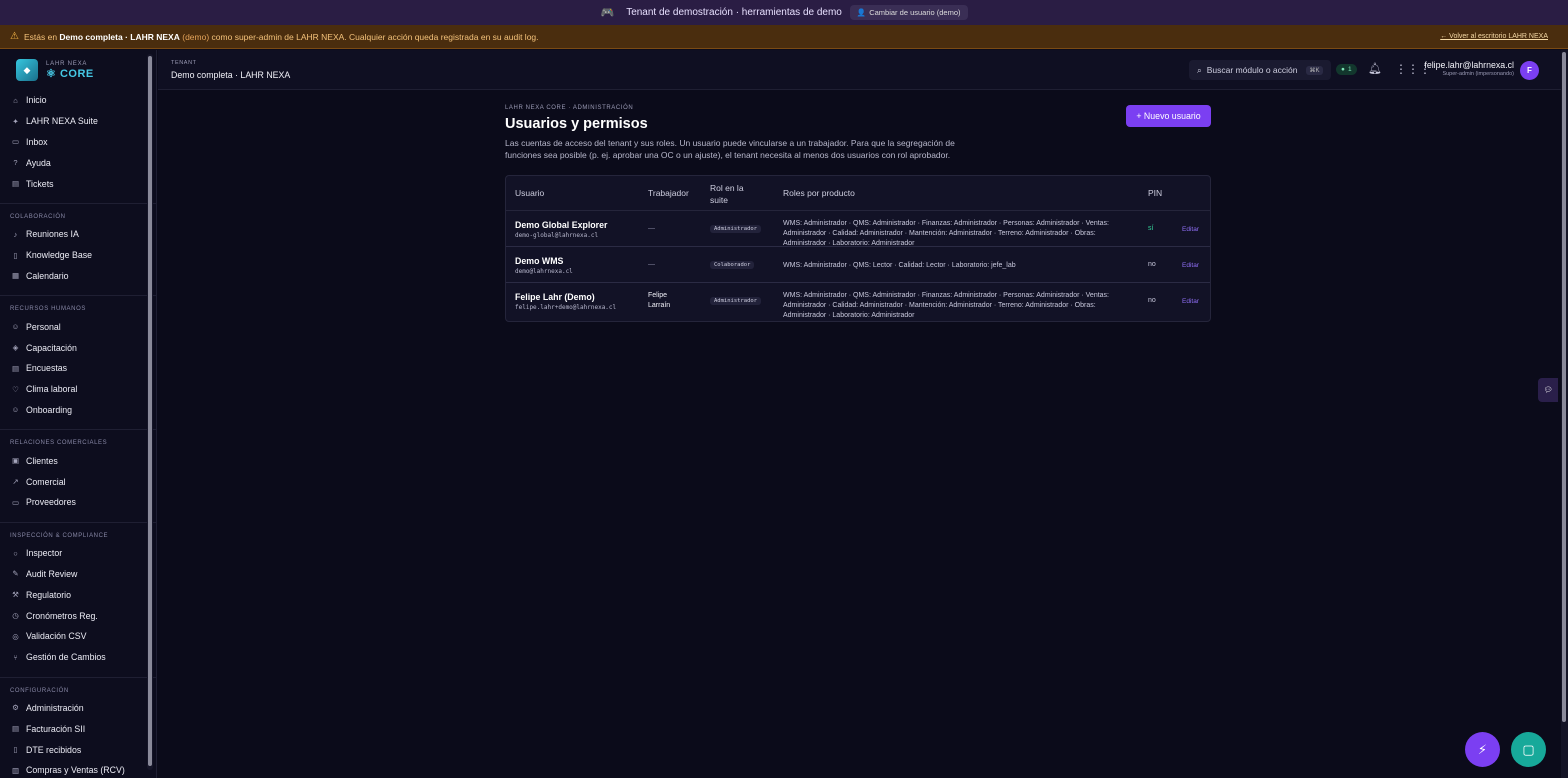  I want to click on sidebar-item-label: Knowledge Base, so click(59, 255).